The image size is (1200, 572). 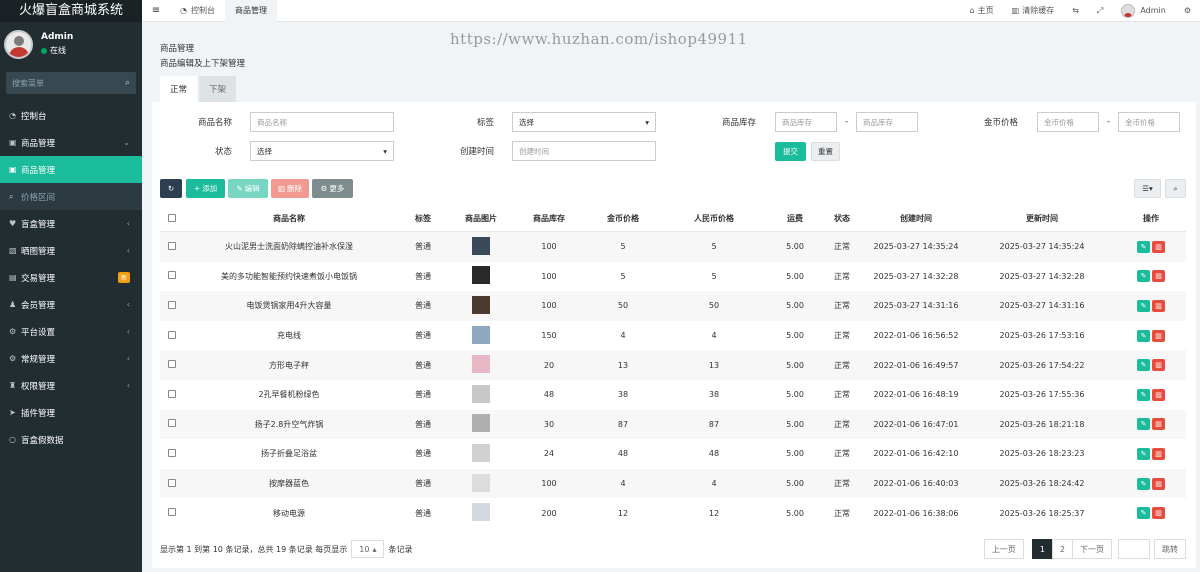 I want to click on column-header: 状态, so click(x=842, y=218).